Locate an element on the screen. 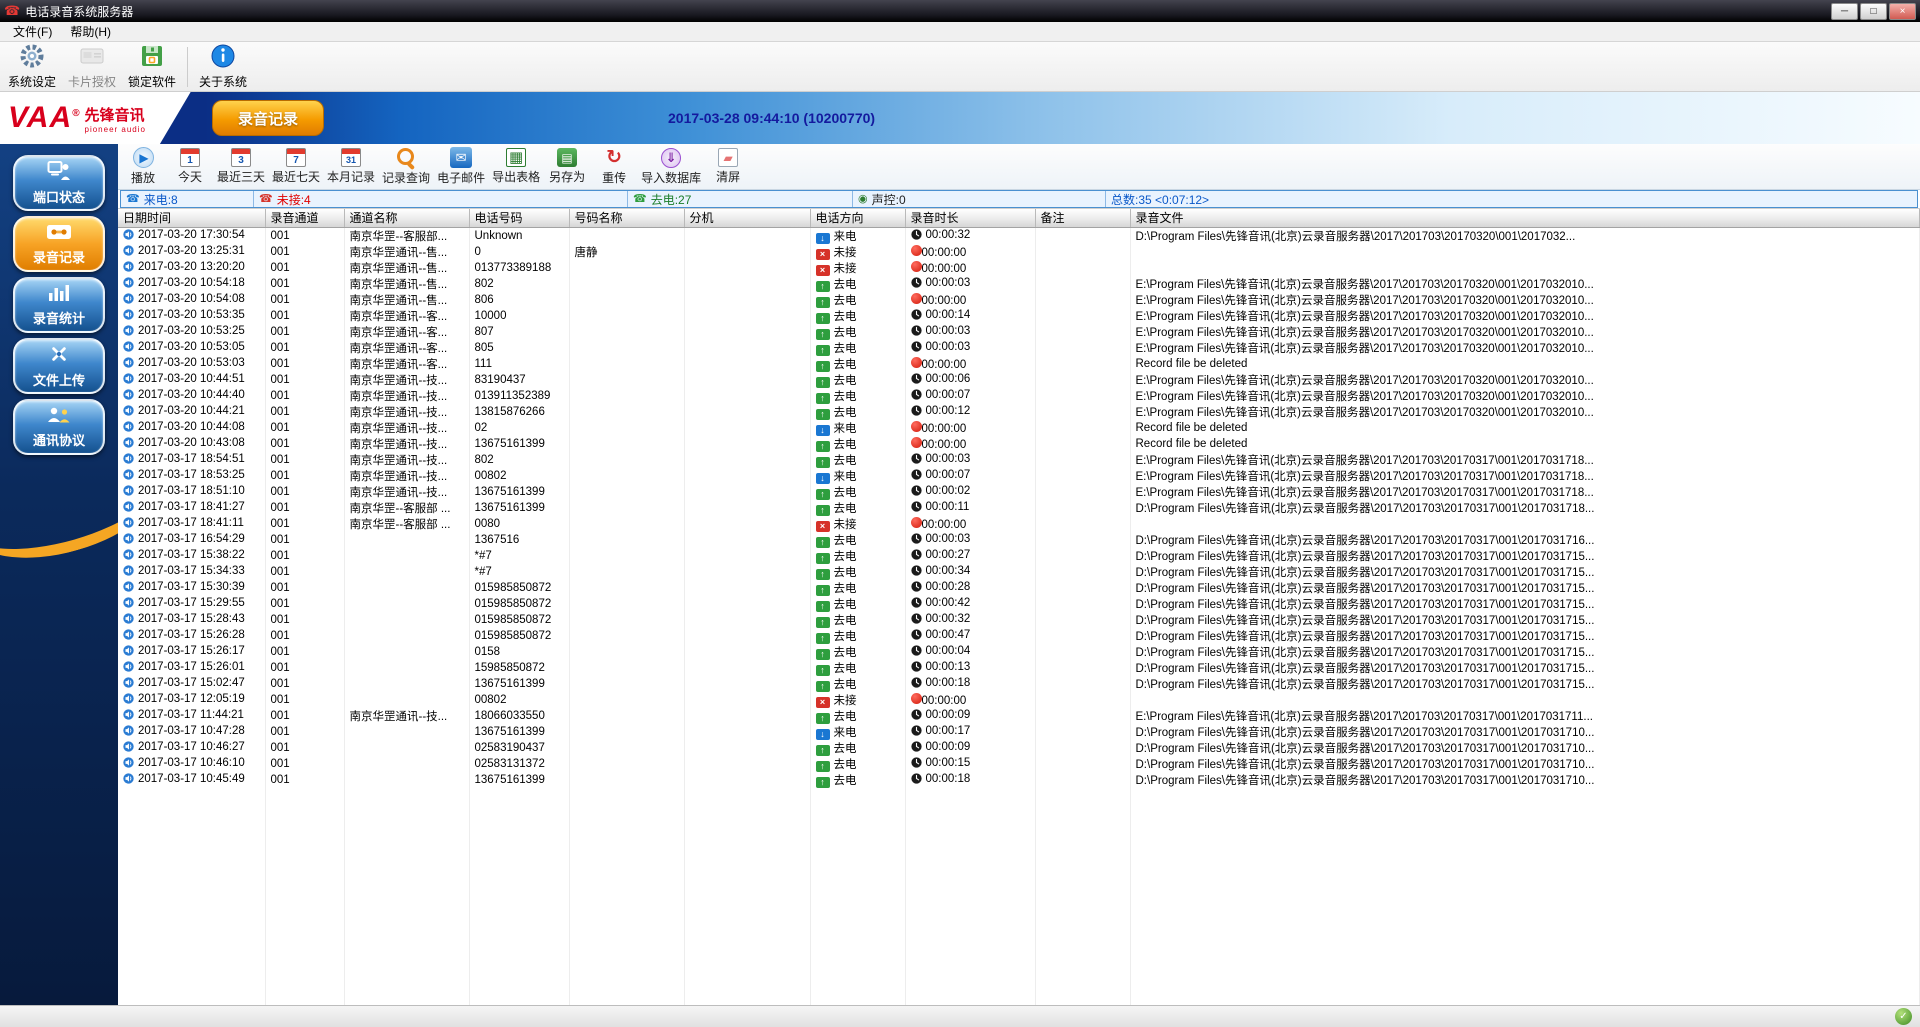  card-authorize-button: 卡片授权 is located at coordinates (92, 67).